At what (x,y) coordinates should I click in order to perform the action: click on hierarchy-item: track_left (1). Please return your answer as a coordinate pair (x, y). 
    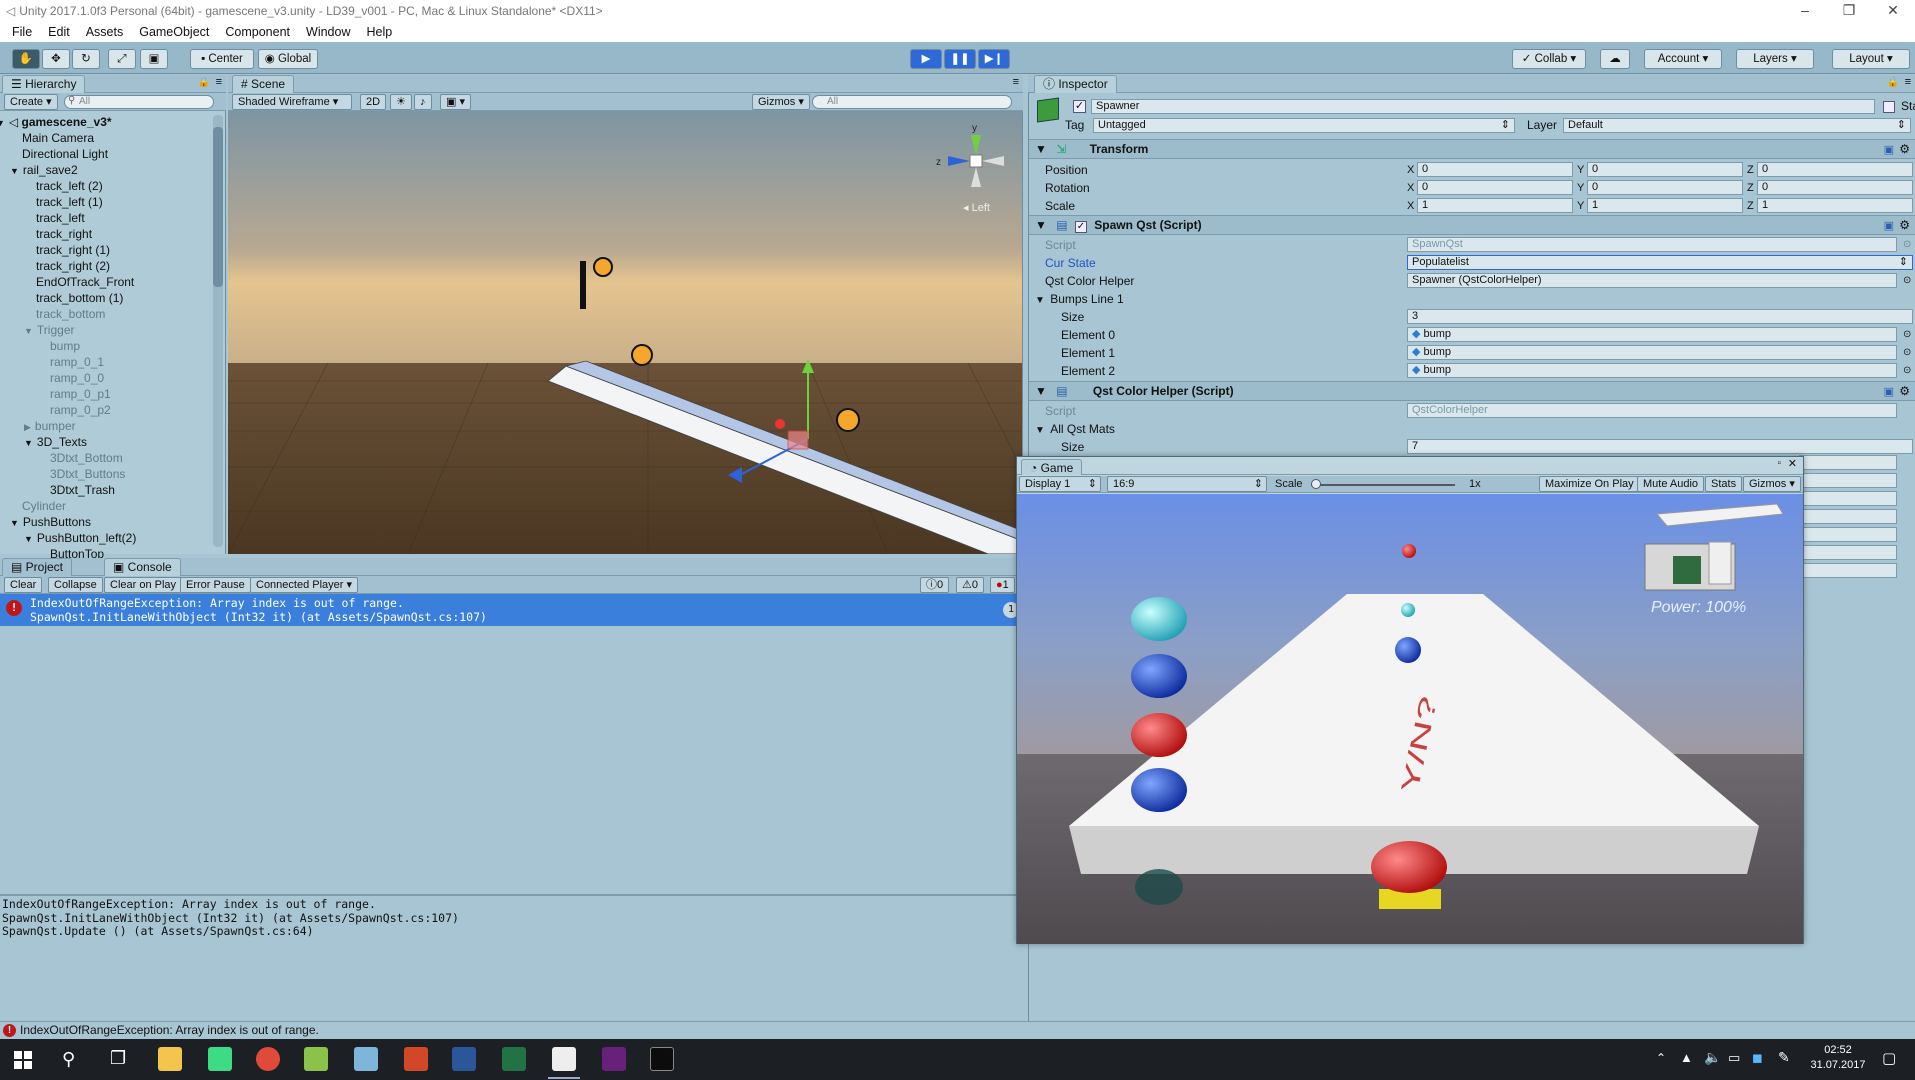
    Looking at the image, I should click on (51, 202).